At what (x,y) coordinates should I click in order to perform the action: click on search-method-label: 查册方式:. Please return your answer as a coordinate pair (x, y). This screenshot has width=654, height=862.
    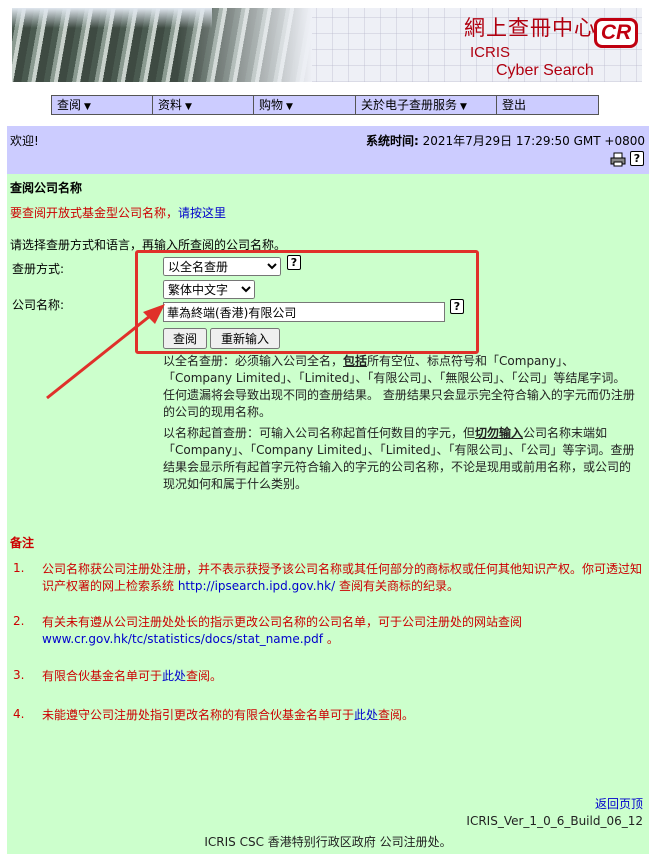
    Looking at the image, I should click on (38, 269).